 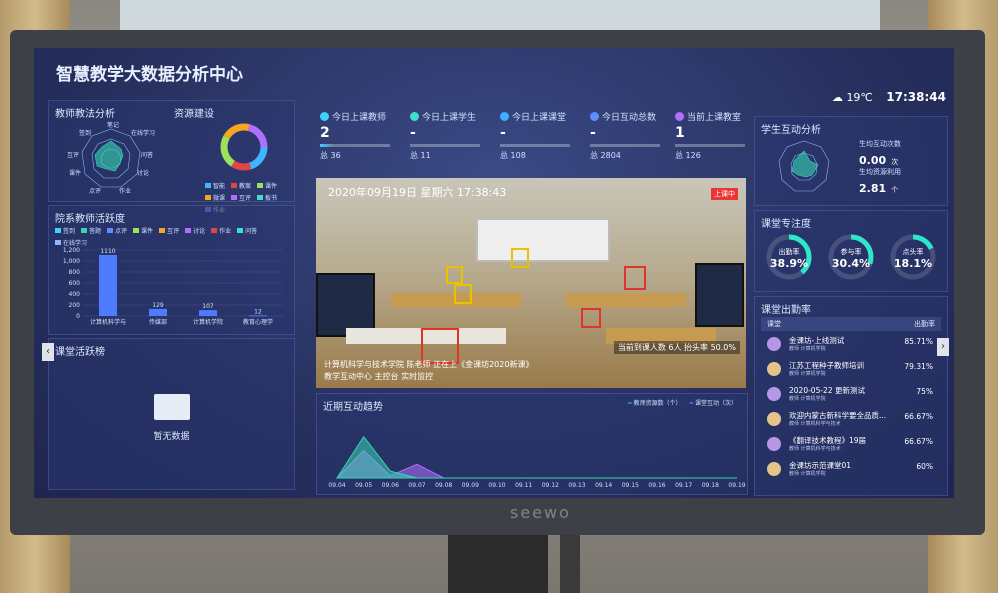 I want to click on classroom-icon, so click(x=504, y=116).